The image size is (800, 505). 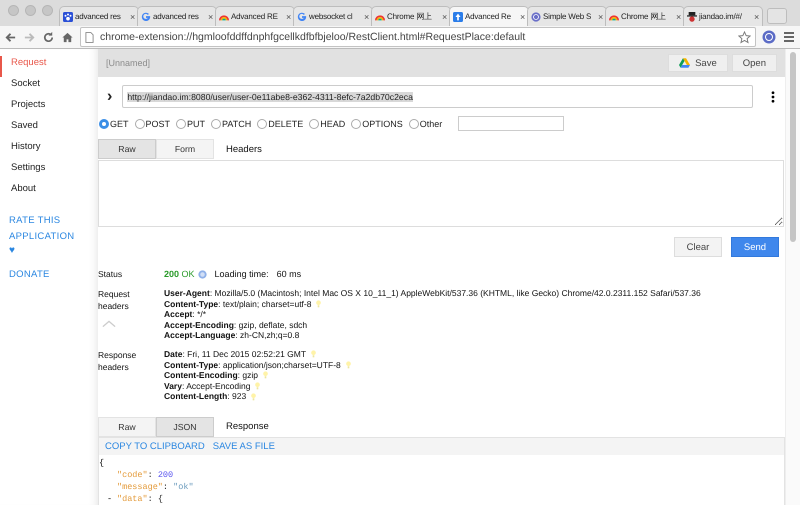 What do you see at coordinates (49, 150) in the screenshot?
I see `sidebar-item: History` at bounding box center [49, 150].